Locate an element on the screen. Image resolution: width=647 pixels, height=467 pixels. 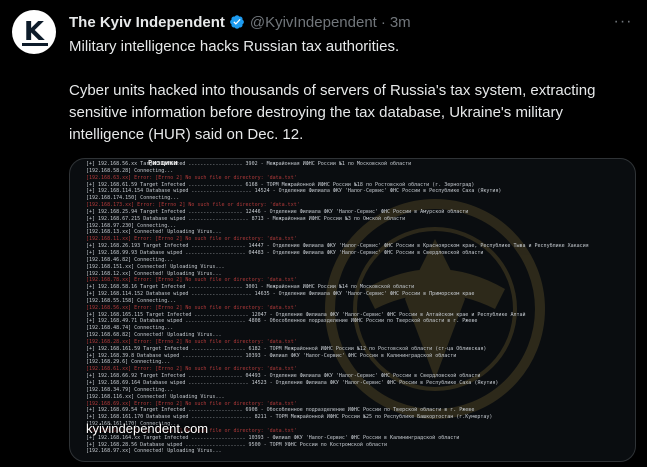
more-options-icon: ··· is located at coordinates (623, 22).